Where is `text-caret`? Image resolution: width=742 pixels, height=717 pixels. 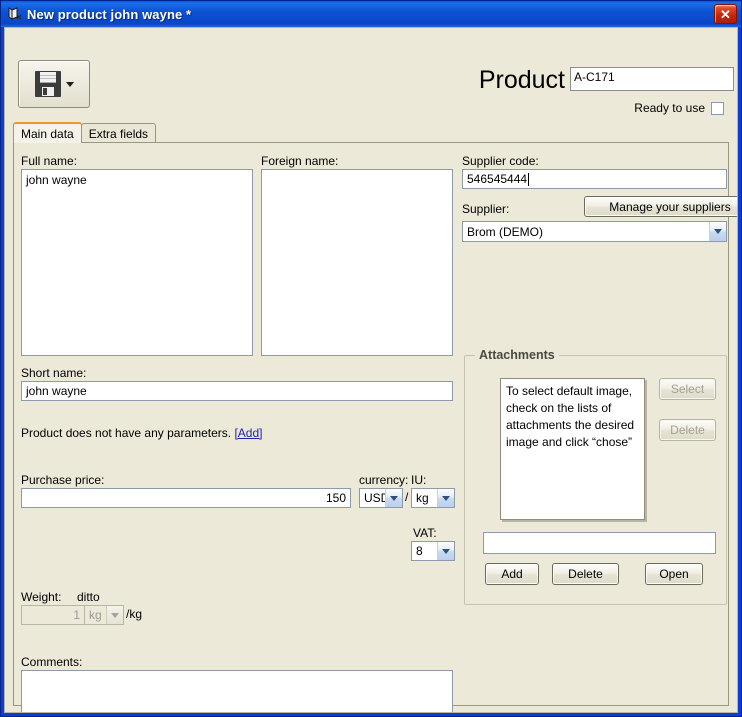 text-caret is located at coordinates (529, 179).